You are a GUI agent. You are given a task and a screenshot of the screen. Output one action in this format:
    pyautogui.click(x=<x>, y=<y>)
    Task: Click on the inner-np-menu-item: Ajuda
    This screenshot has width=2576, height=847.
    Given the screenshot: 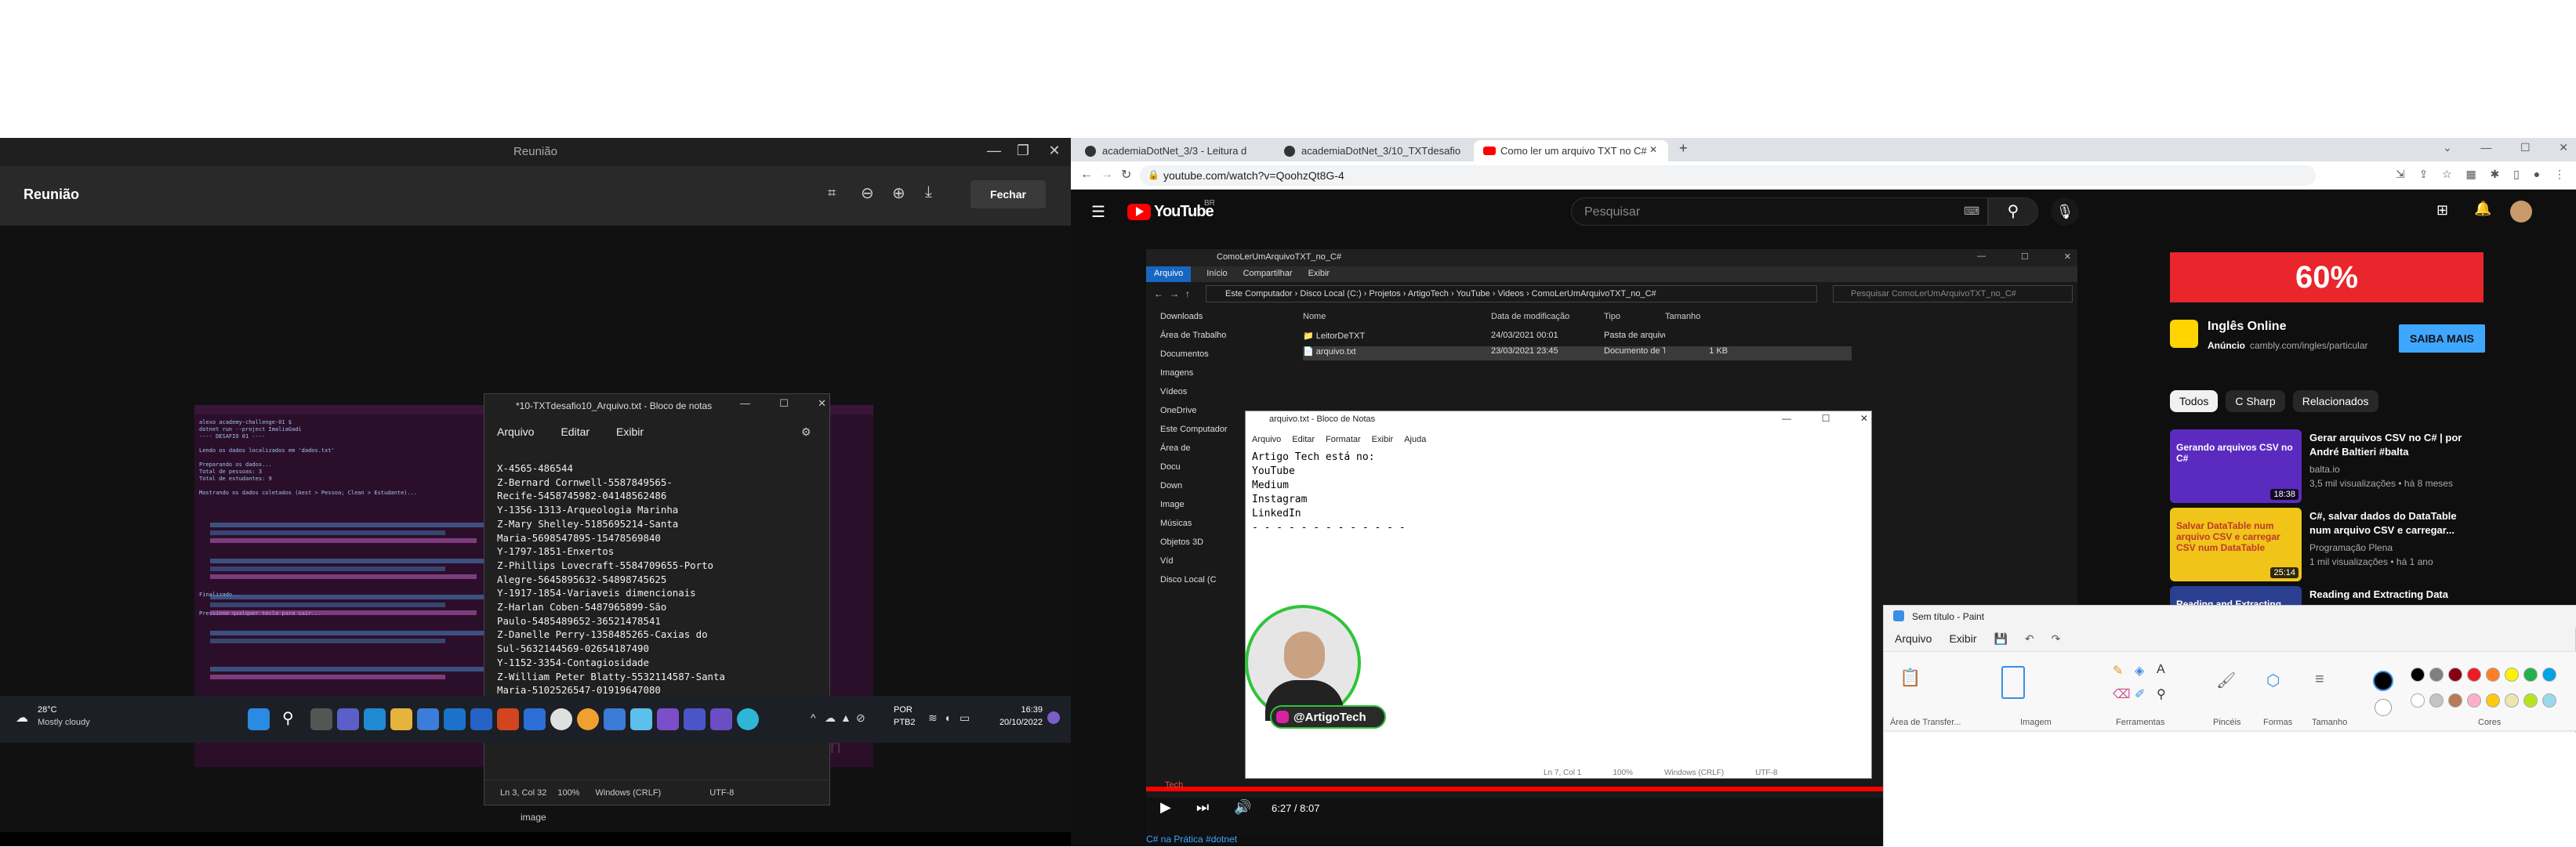 What is the action you would take?
    pyautogui.click(x=1415, y=439)
    